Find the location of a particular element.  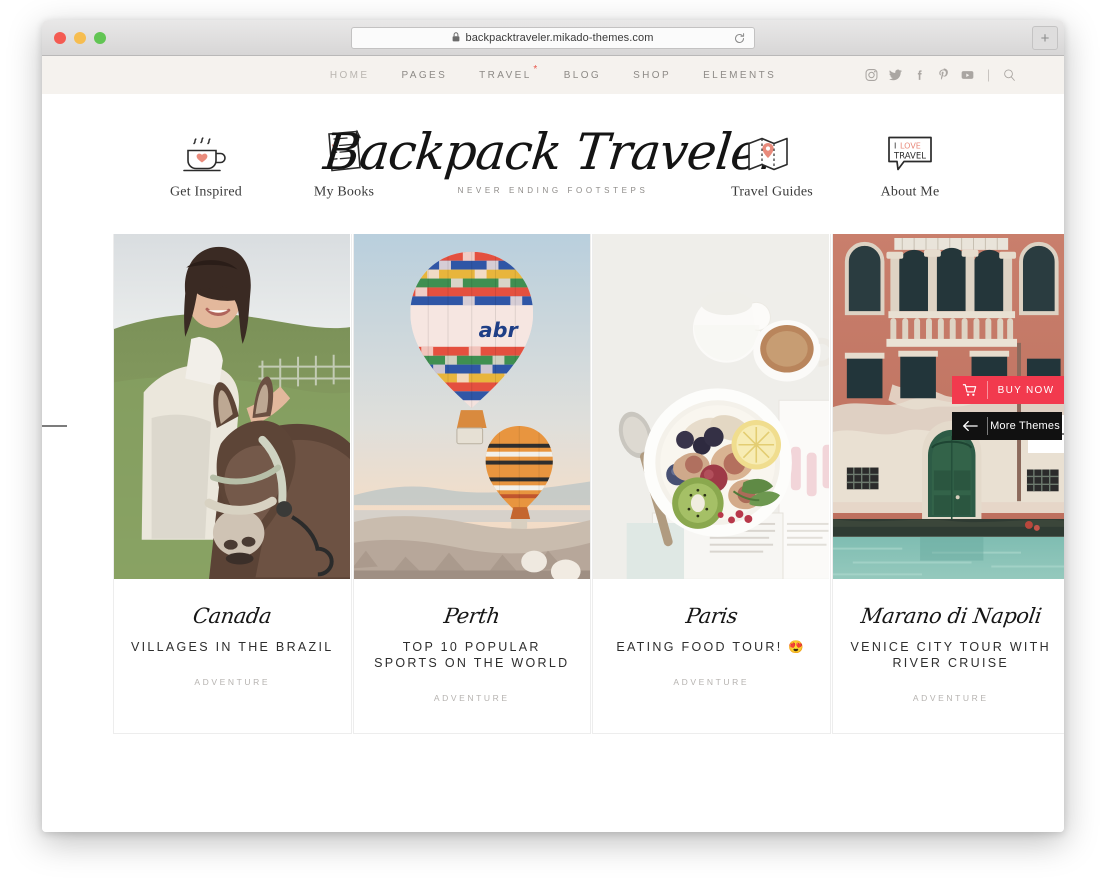

card-place: Marano di Napoli is located at coordinates (950, 616).